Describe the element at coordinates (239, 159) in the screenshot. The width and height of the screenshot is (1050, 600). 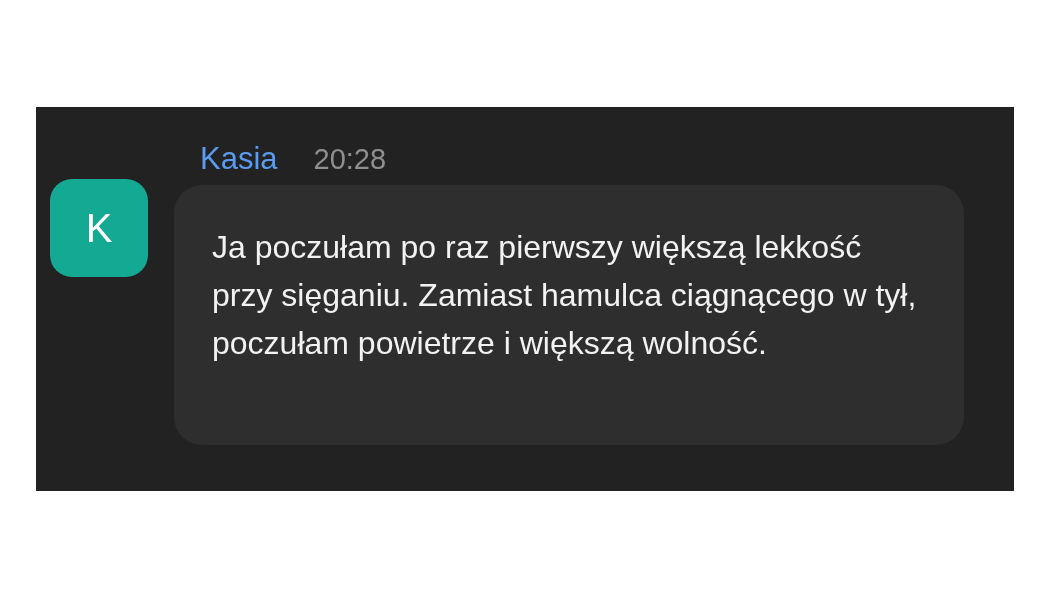
I see `author-name: Kasia` at that location.